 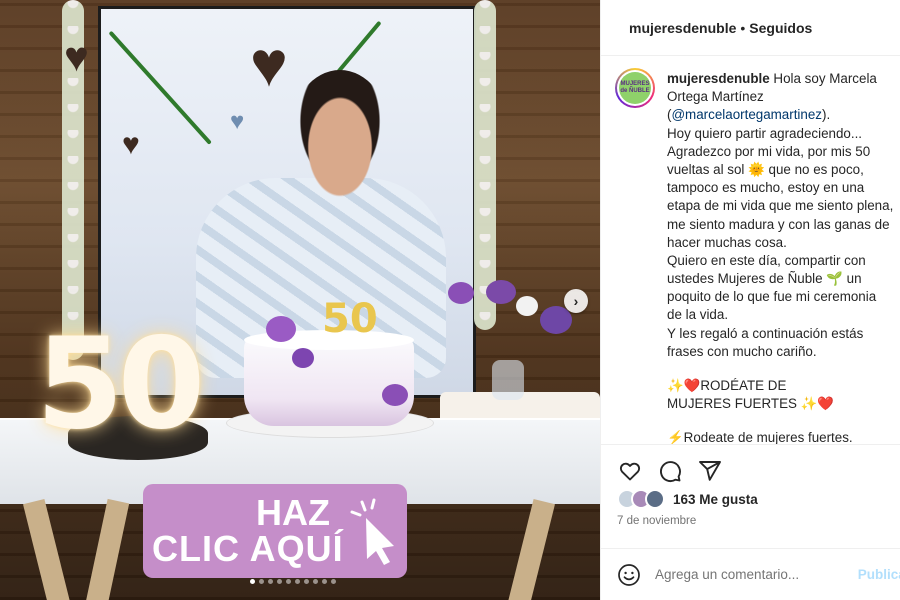 I want to click on like-button, so click(x=630, y=471).